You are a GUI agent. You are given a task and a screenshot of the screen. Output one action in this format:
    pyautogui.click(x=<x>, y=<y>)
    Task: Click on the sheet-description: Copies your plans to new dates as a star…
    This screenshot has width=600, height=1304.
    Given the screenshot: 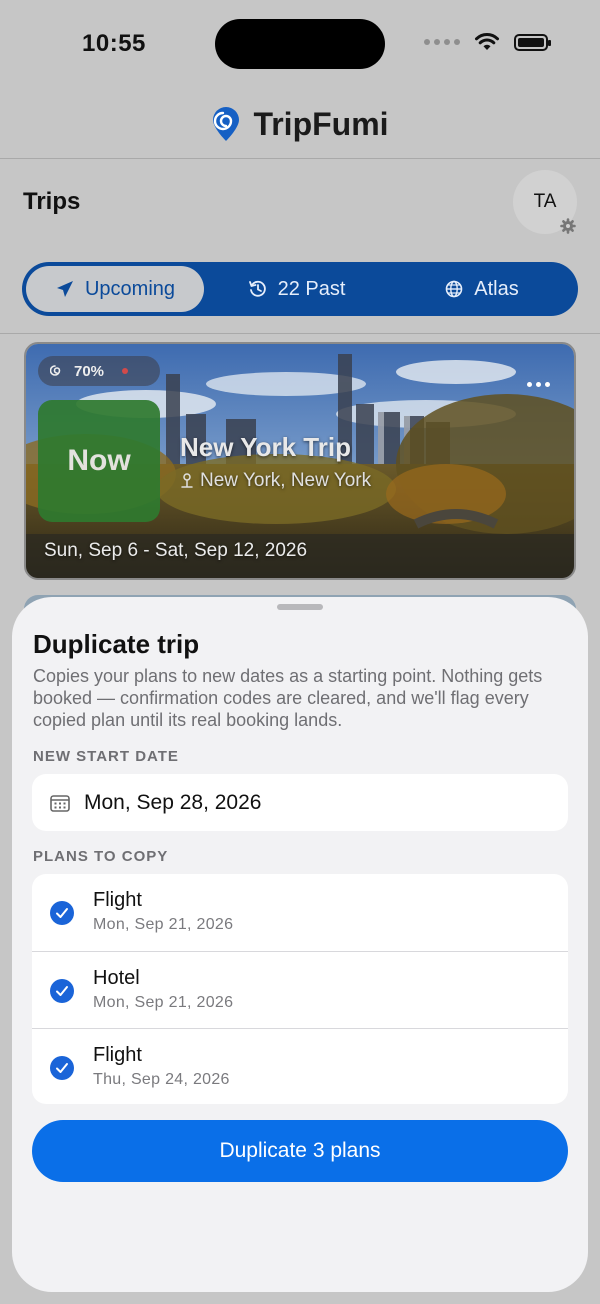 What is the action you would take?
    pyautogui.click(x=288, y=698)
    